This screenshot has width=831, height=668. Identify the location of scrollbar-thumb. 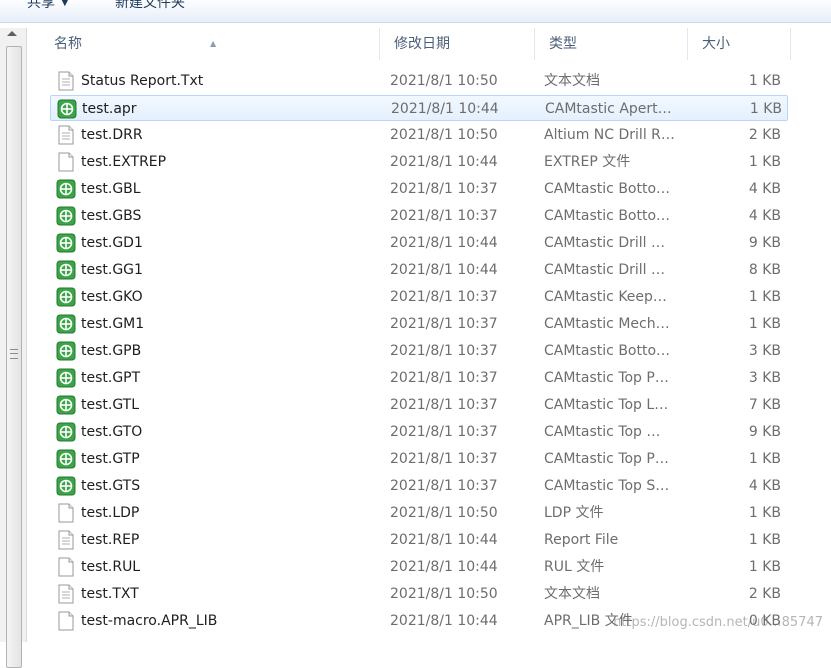
(14, 357).